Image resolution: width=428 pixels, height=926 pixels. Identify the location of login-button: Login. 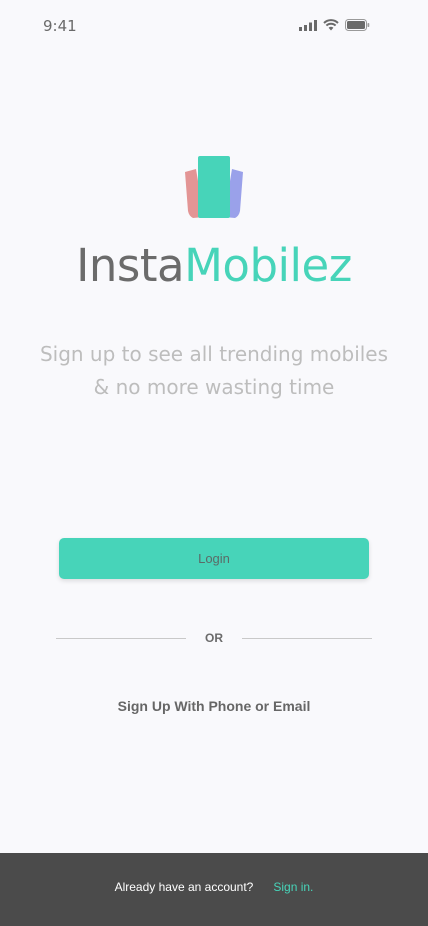
(214, 558).